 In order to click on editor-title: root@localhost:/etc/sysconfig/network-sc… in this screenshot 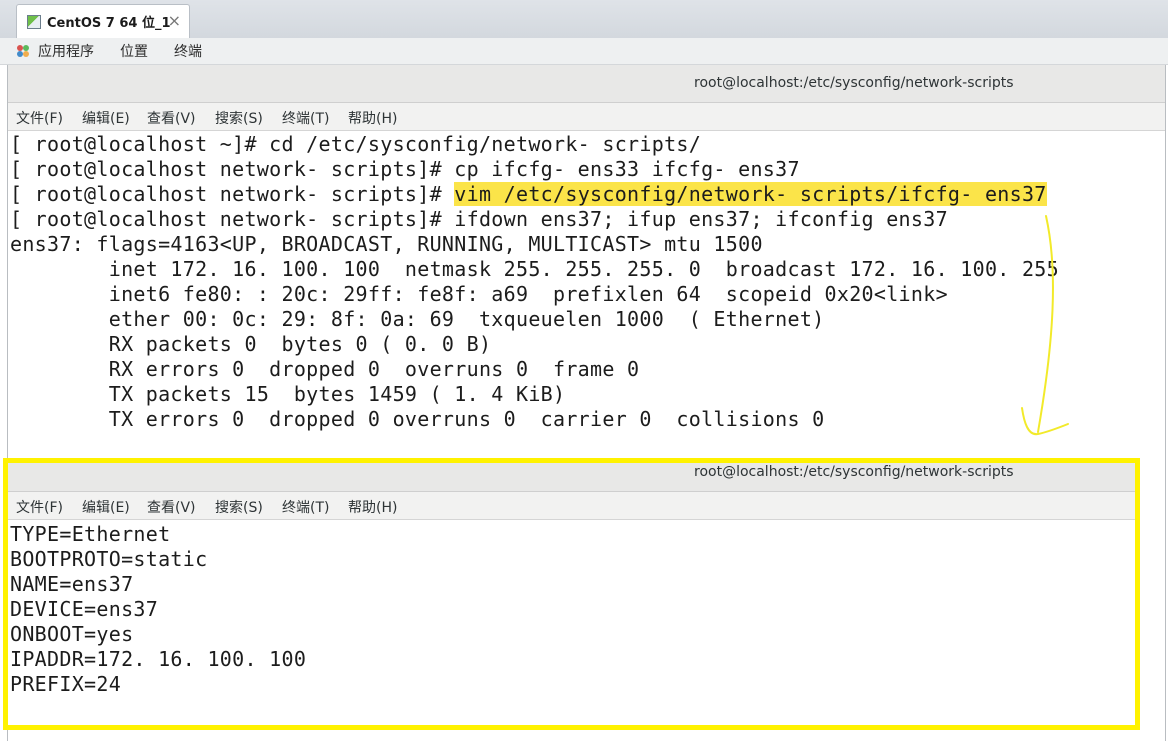, I will do `click(854, 472)`.